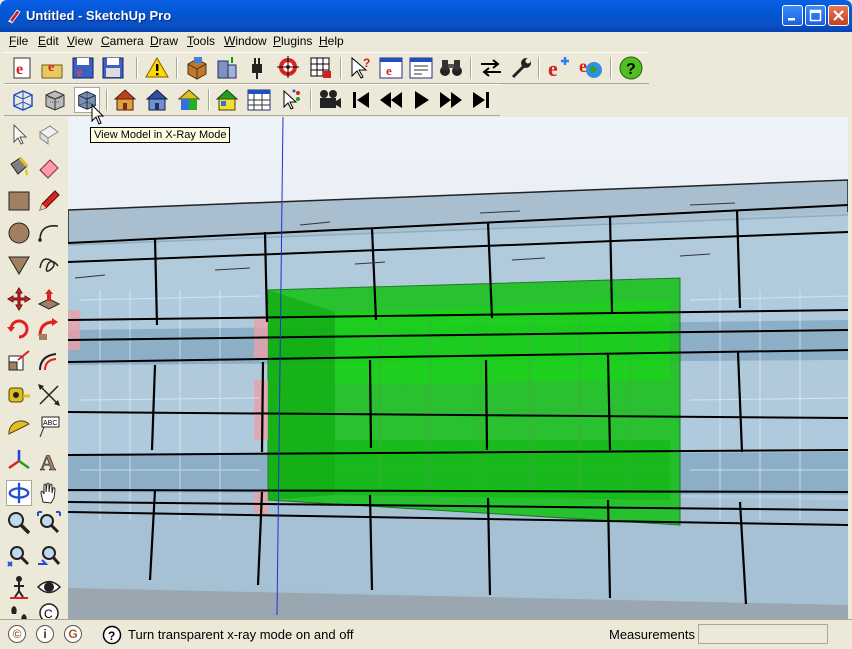 Image resolution: width=852 pixels, height=649 pixels. What do you see at coordinates (125, 100) in the screenshot?
I see `house-icon` at bounding box center [125, 100].